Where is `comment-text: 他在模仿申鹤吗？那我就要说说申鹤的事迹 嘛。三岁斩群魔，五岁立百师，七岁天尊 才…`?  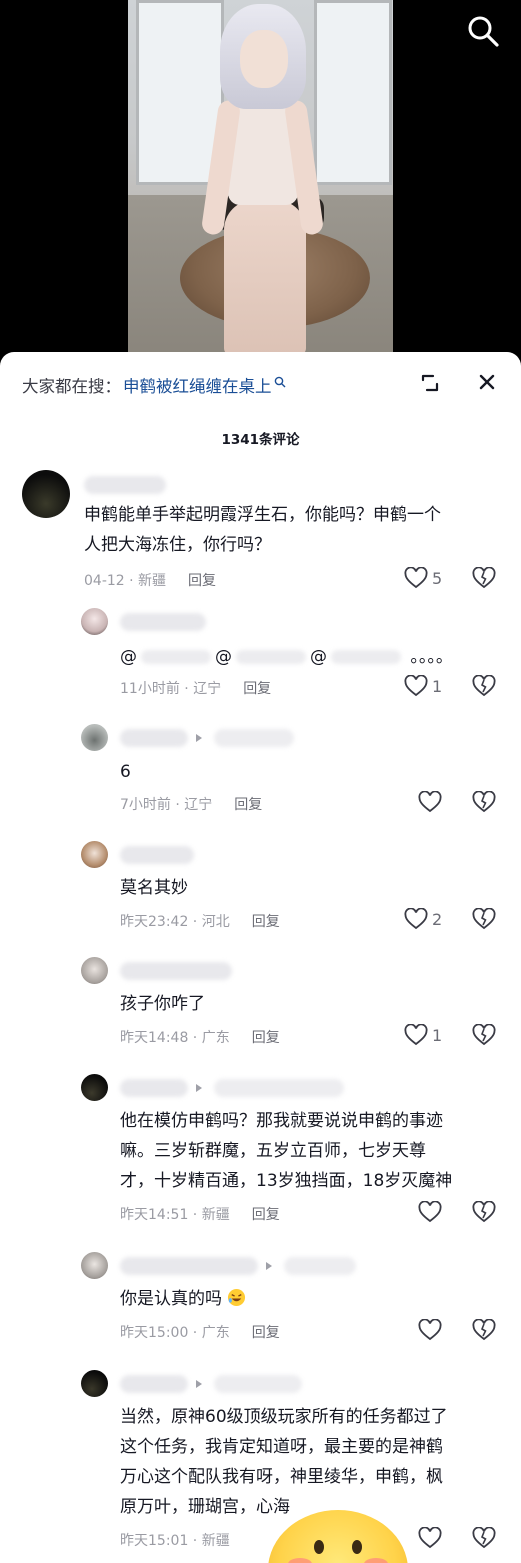 comment-text: 他在模仿申鹤吗？那我就要说说申鹤的事迹 嘛。三岁斩群魔，五岁立百师，七岁天尊 才… is located at coordinates (286, 1151).